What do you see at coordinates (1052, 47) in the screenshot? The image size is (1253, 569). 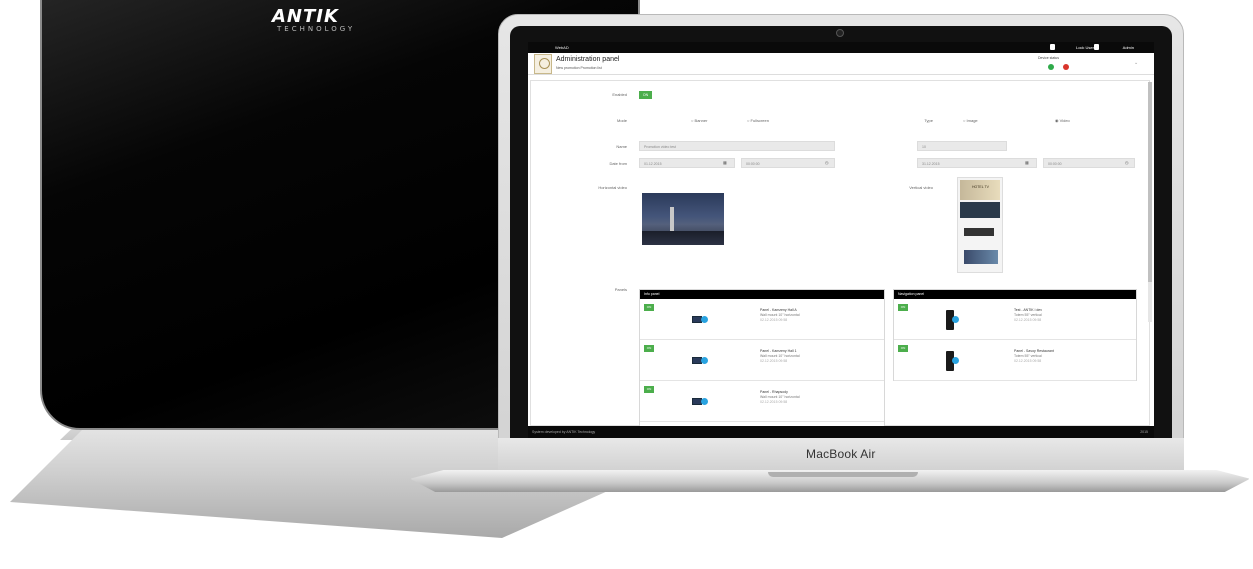 I see `lock-icon` at bounding box center [1052, 47].